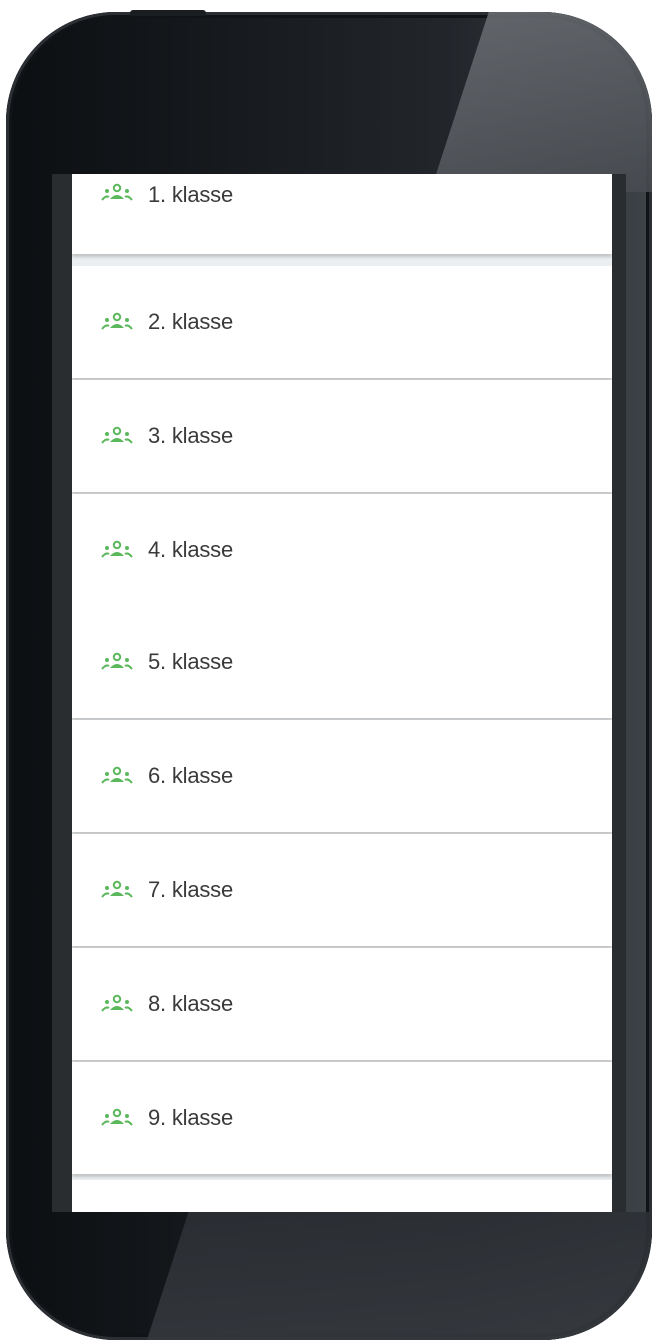 Image resolution: width=654 pixels, height=1343 pixels. What do you see at coordinates (342, 322) in the screenshot?
I see `list-item: 2. klasse` at bounding box center [342, 322].